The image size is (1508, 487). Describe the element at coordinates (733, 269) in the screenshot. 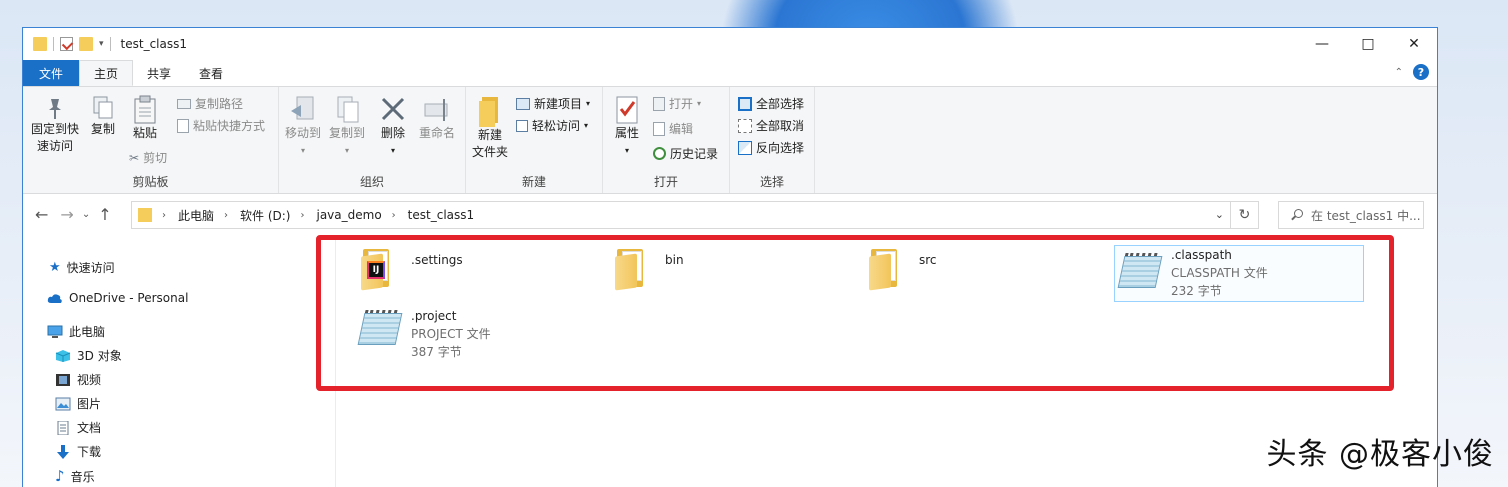

I see `file-item: bin` at that location.